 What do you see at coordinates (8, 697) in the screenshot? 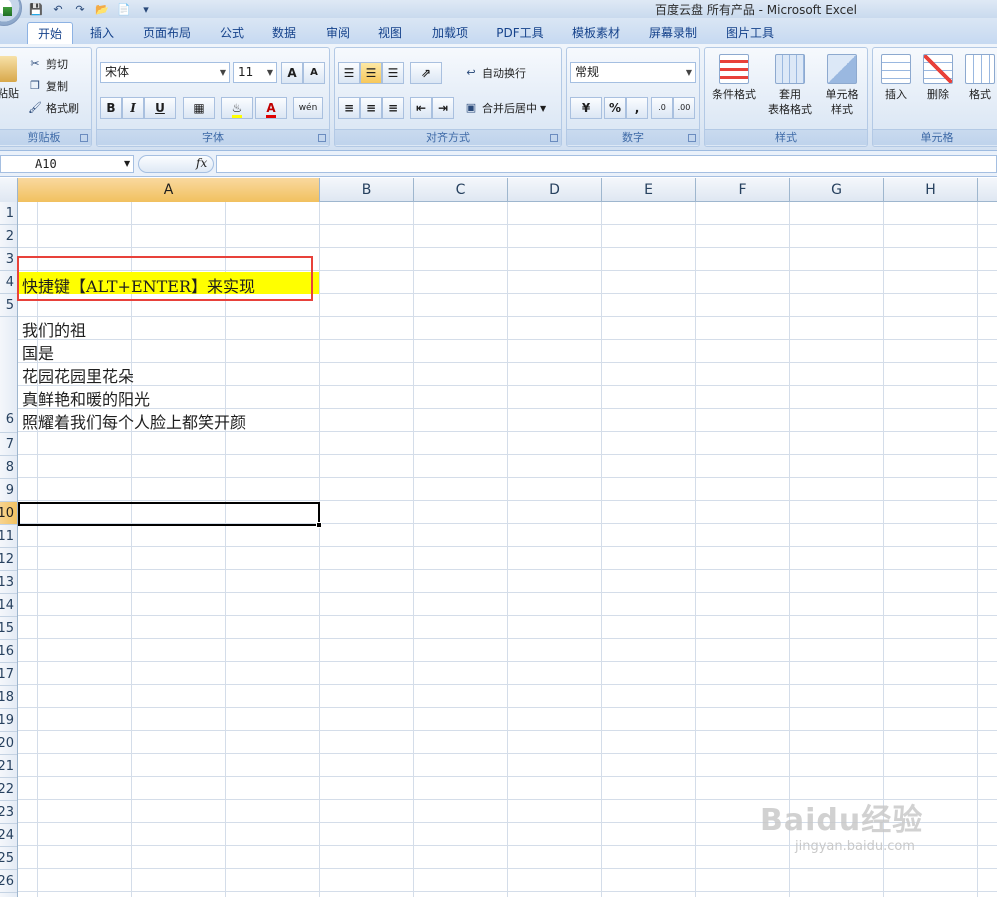
I see `row-header-18: 18` at bounding box center [8, 697].